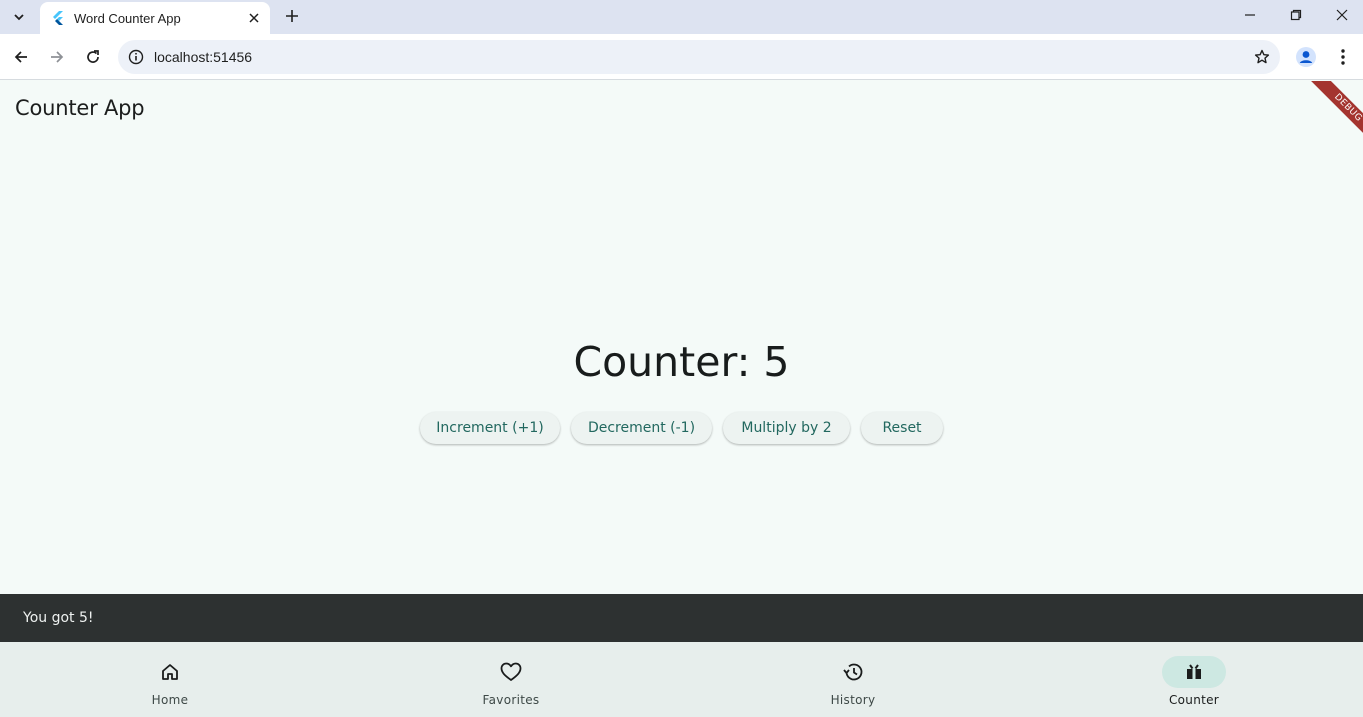  What do you see at coordinates (1262, 57) in the screenshot?
I see `bookmark-star-icon` at bounding box center [1262, 57].